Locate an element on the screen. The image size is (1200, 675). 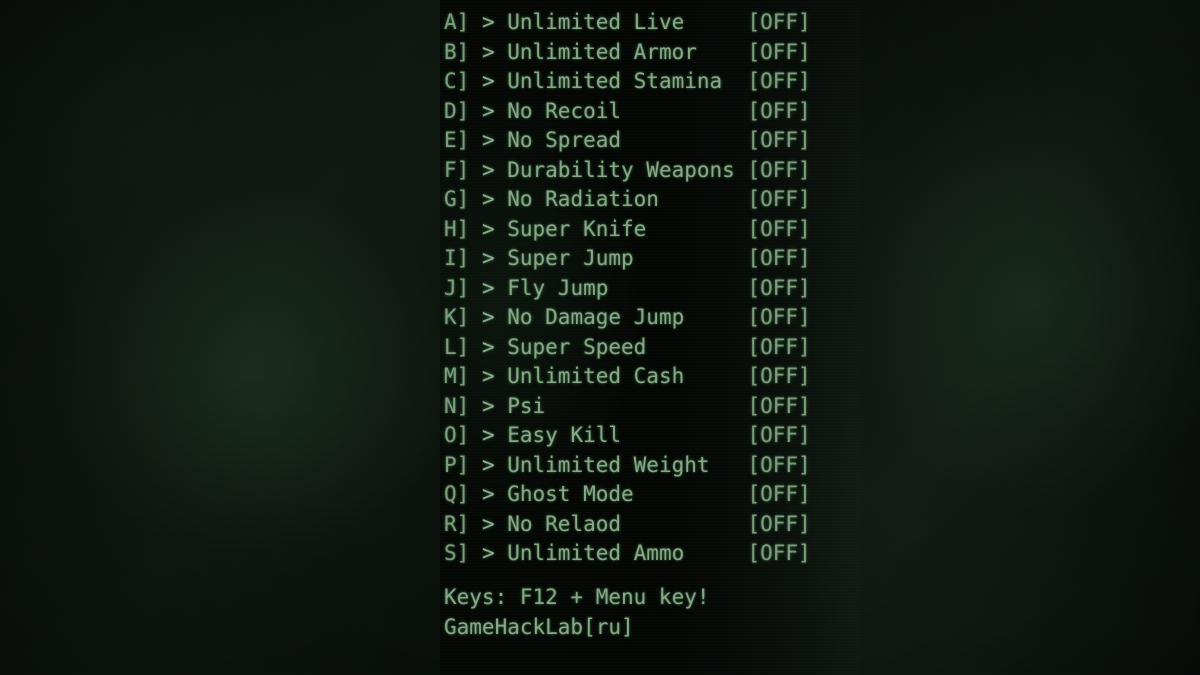
cheat-label: No Relaod is located at coordinates (564, 523).